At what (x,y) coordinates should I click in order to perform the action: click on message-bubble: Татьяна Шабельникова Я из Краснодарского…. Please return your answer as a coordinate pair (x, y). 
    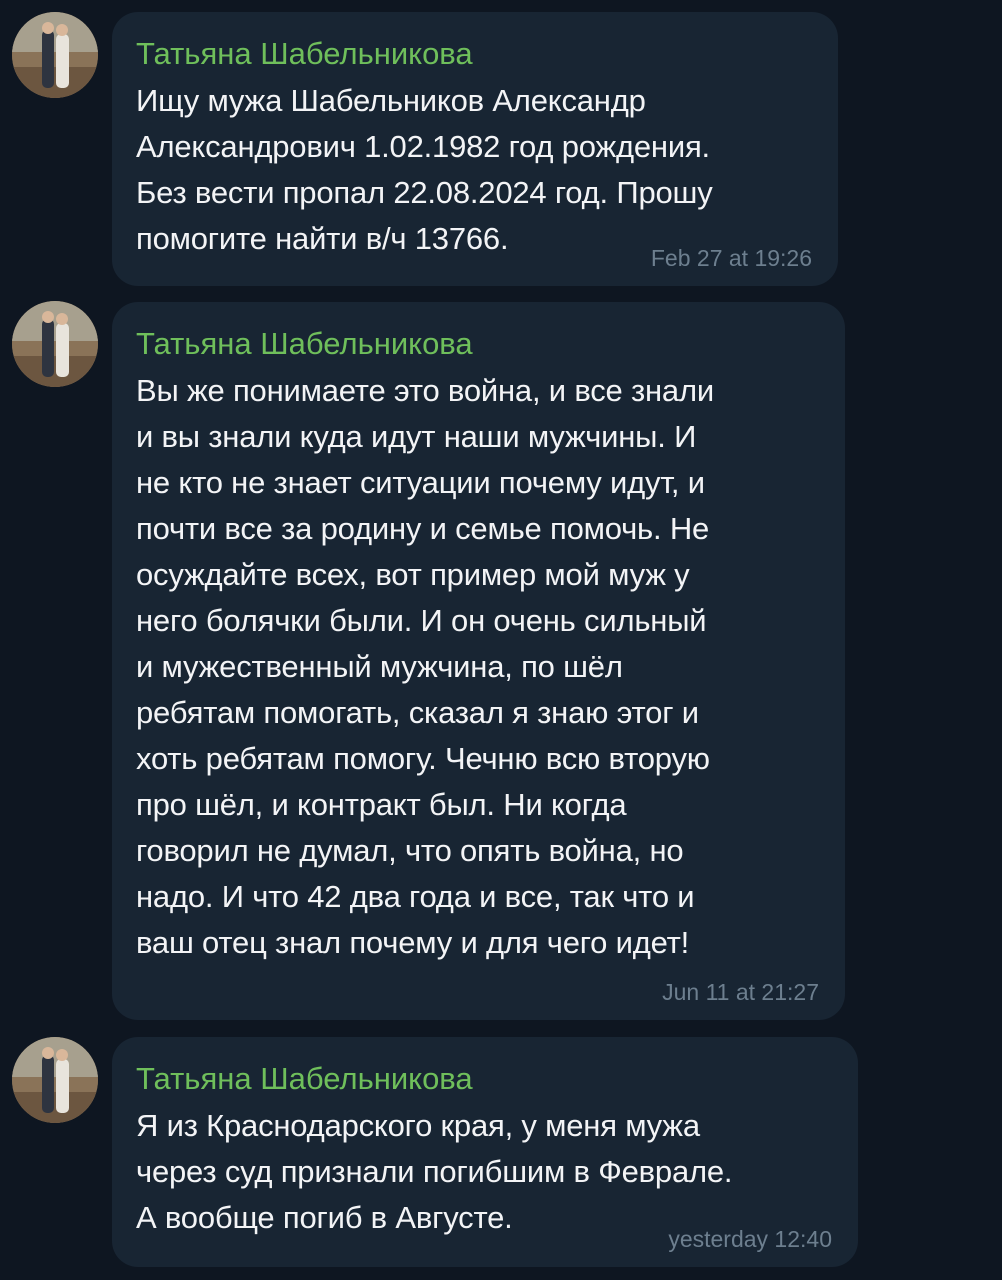
    Looking at the image, I should click on (485, 1152).